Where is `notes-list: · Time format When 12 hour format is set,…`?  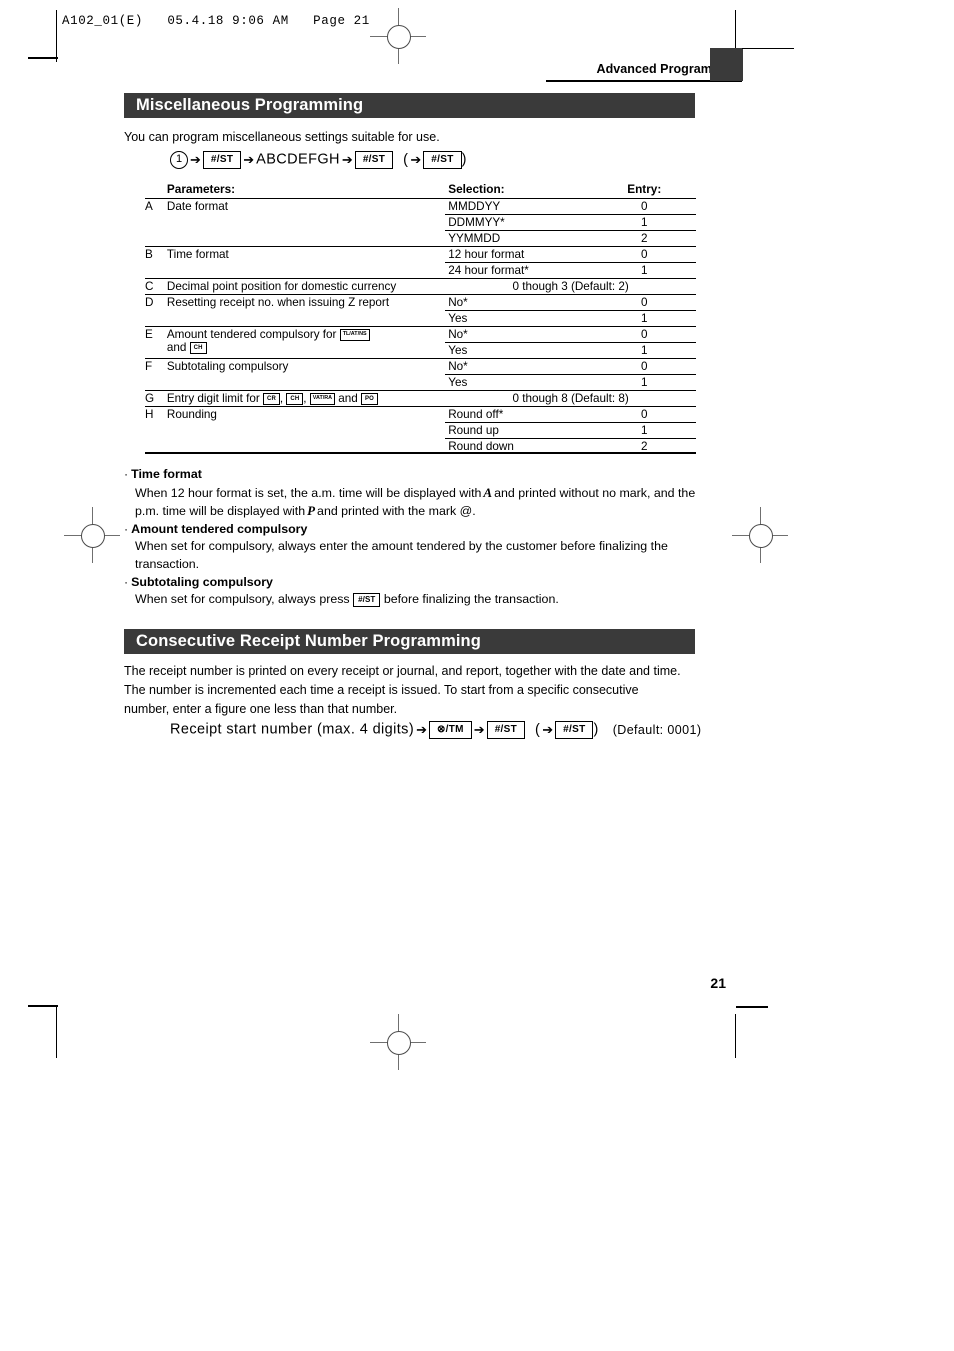 notes-list: · Time format When 12 hour format is set,… is located at coordinates (414, 537).